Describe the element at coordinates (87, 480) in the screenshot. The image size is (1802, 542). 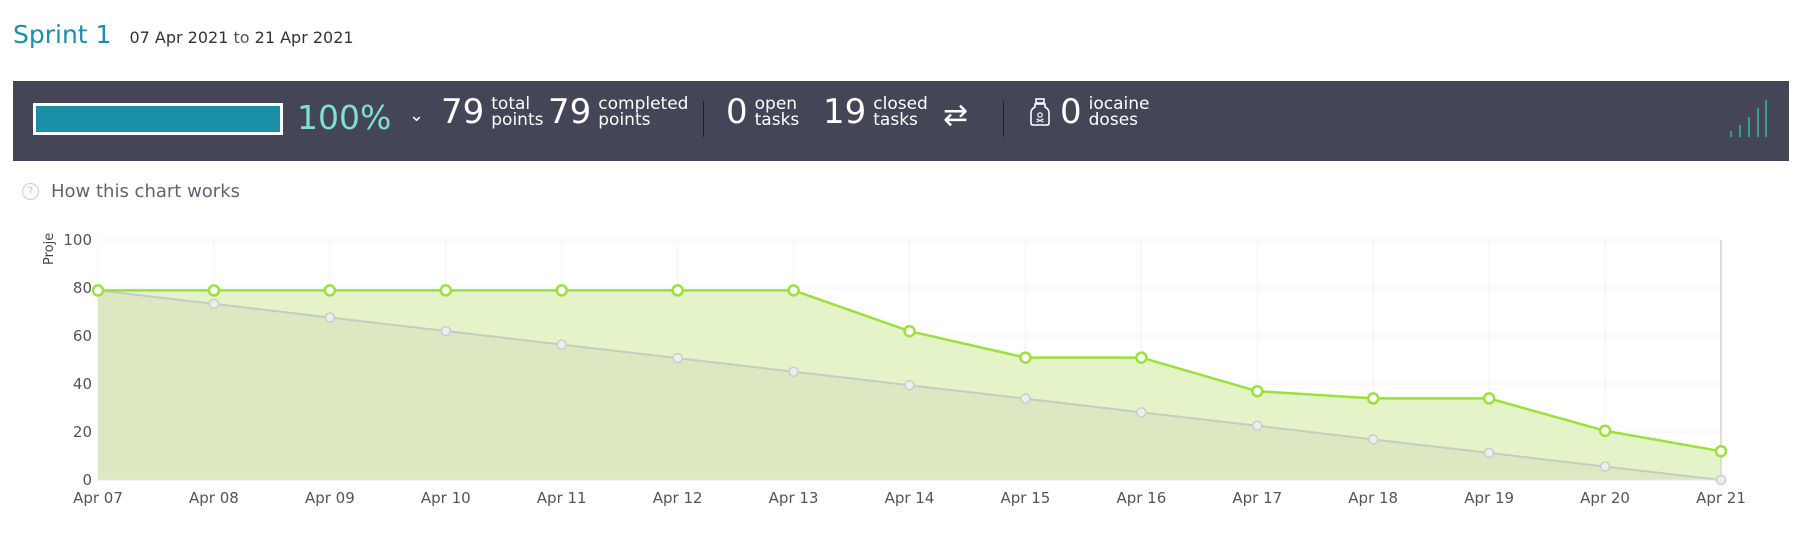
I see `y-tick-label: 0` at that location.